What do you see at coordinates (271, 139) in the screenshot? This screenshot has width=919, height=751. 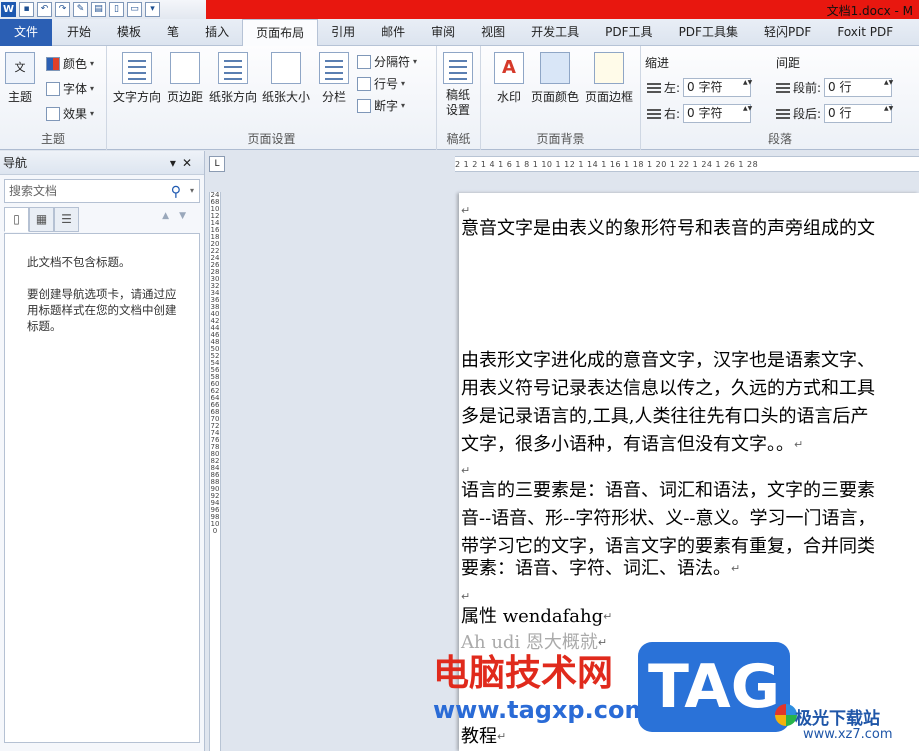 I see `page-setup-group-label: 页面设置` at bounding box center [271, 139].